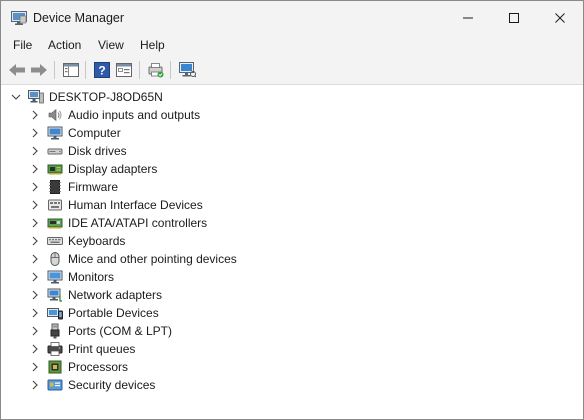  What do you see at coordinates (291, 331) in the screenshot?
I see `tree-item: Ports (COM & LPT)` at bounding box center [291, 331].